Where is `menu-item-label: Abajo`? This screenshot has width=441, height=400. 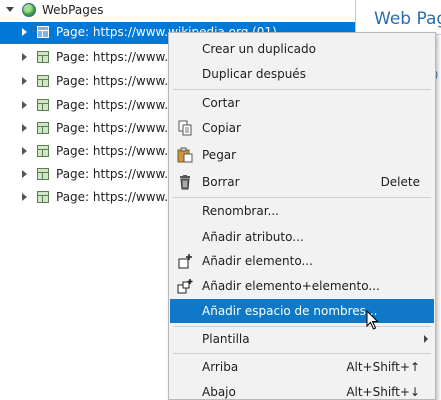 menu-item-label: Abajo is located at coordinates (219, 392).